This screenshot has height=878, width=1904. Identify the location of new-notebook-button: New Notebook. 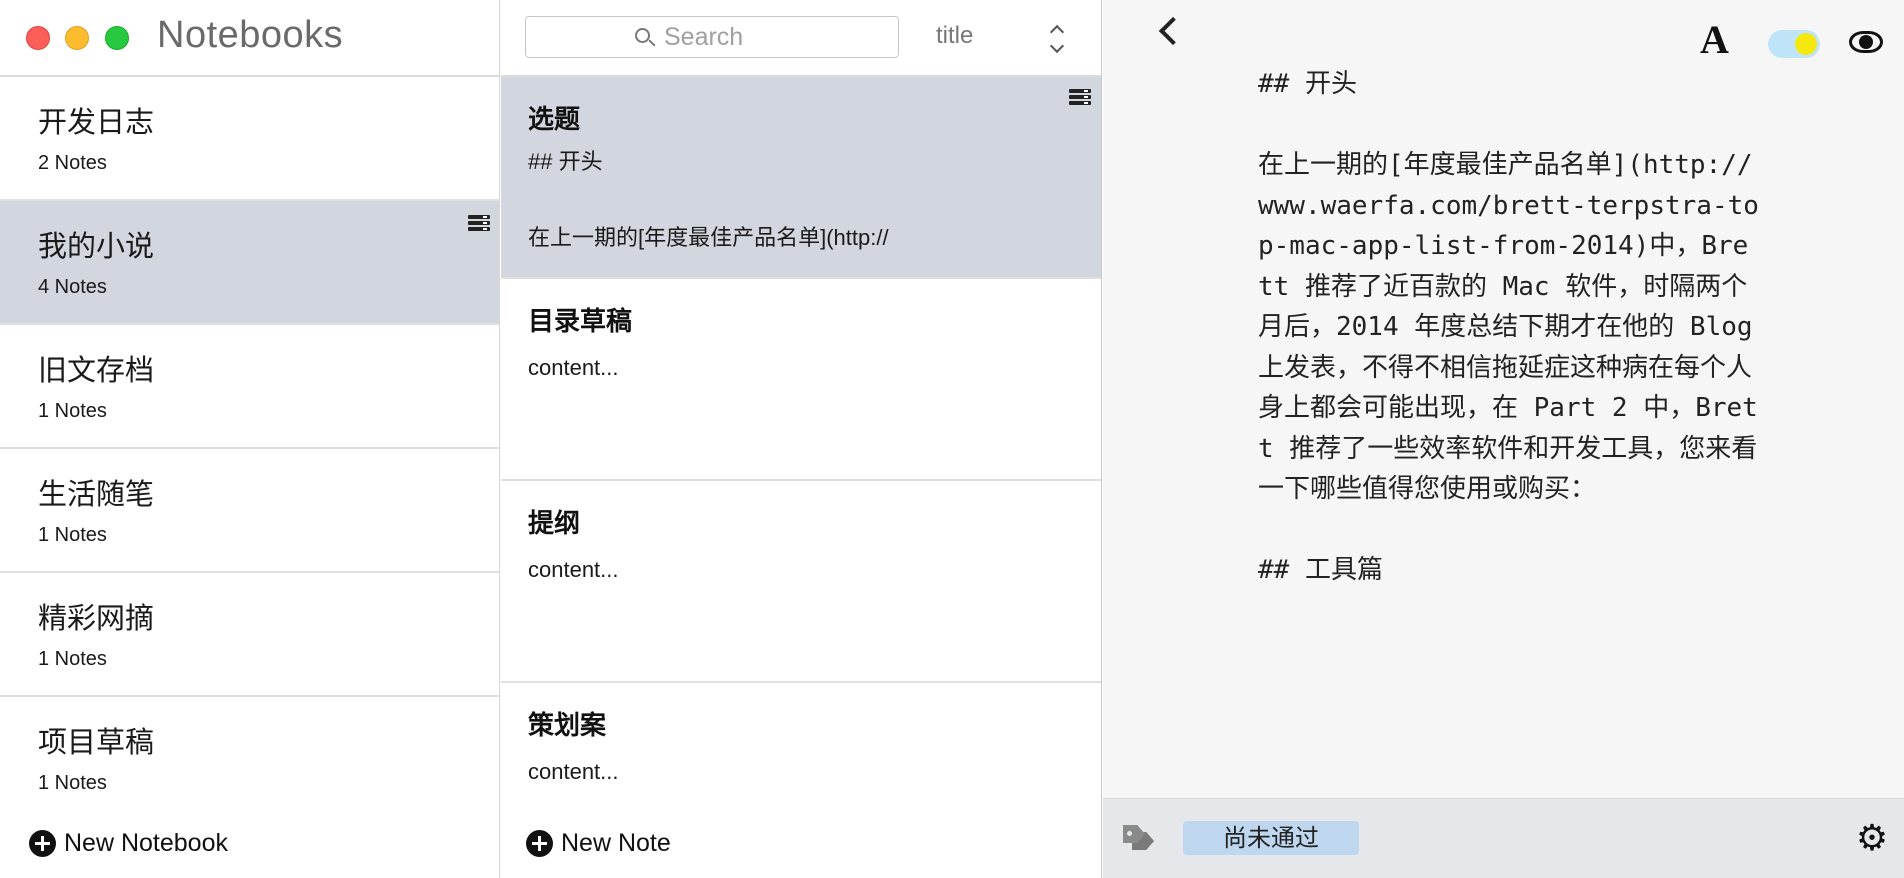
(128, 843).